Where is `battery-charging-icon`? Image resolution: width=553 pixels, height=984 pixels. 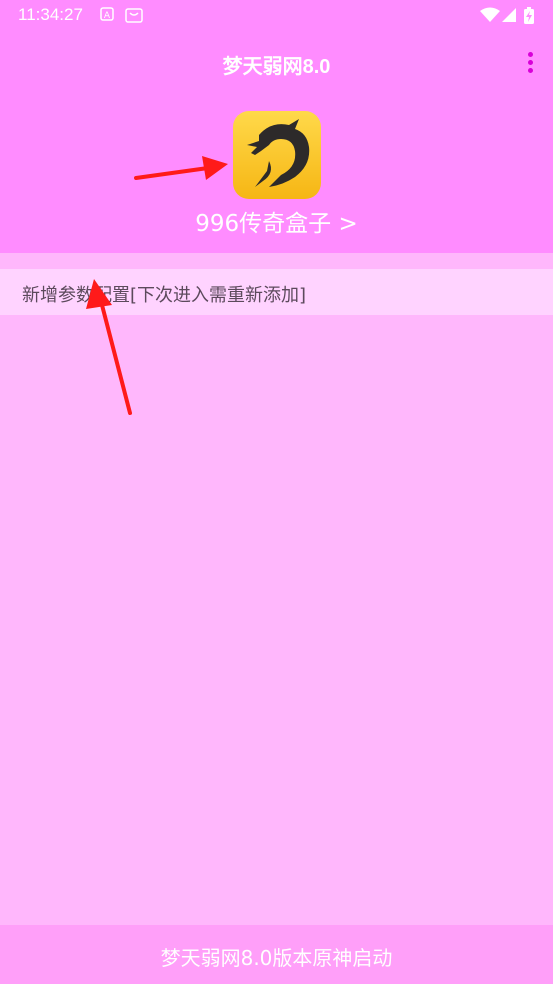
battery-charging-icon is located at coordinates (529, 15).